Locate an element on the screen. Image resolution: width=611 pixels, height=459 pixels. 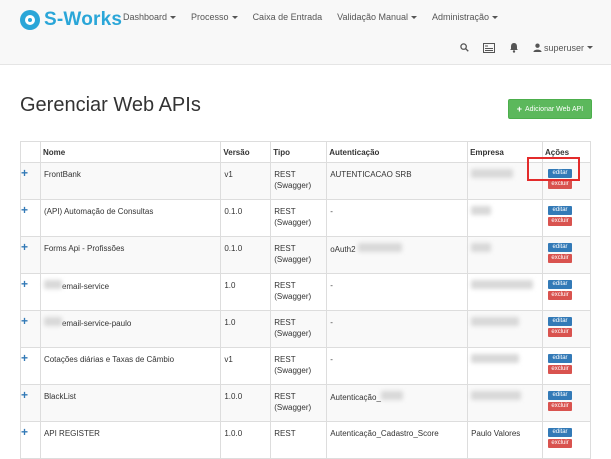
navbar-right: superuser is located at coordinates (519, 47).